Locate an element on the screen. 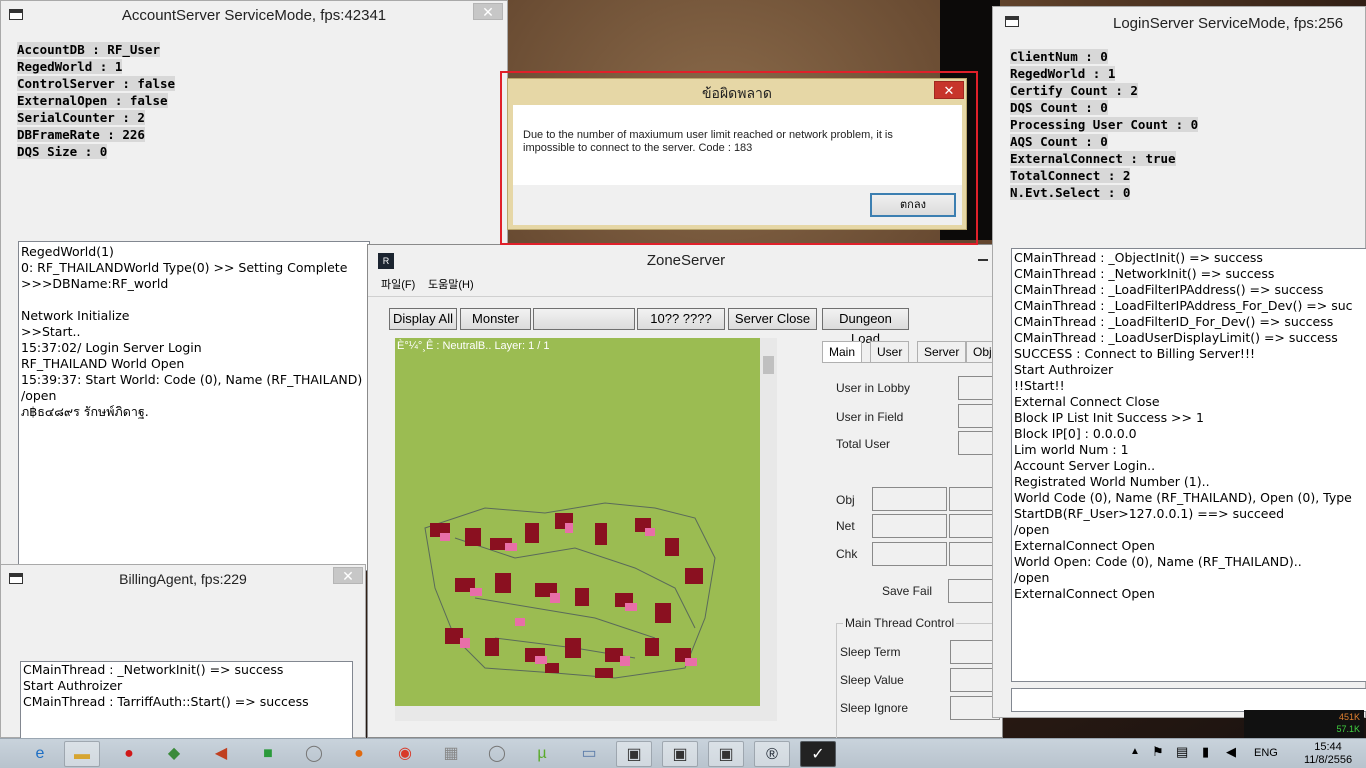  save-fail-field is located at coordinates (973, 591).